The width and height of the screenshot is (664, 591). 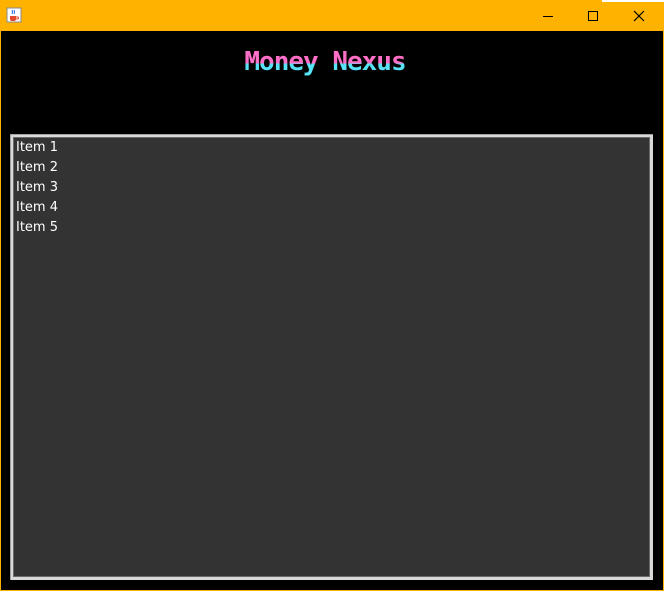 I want to click on list-item: Item 5, so click(x=331, y=228).